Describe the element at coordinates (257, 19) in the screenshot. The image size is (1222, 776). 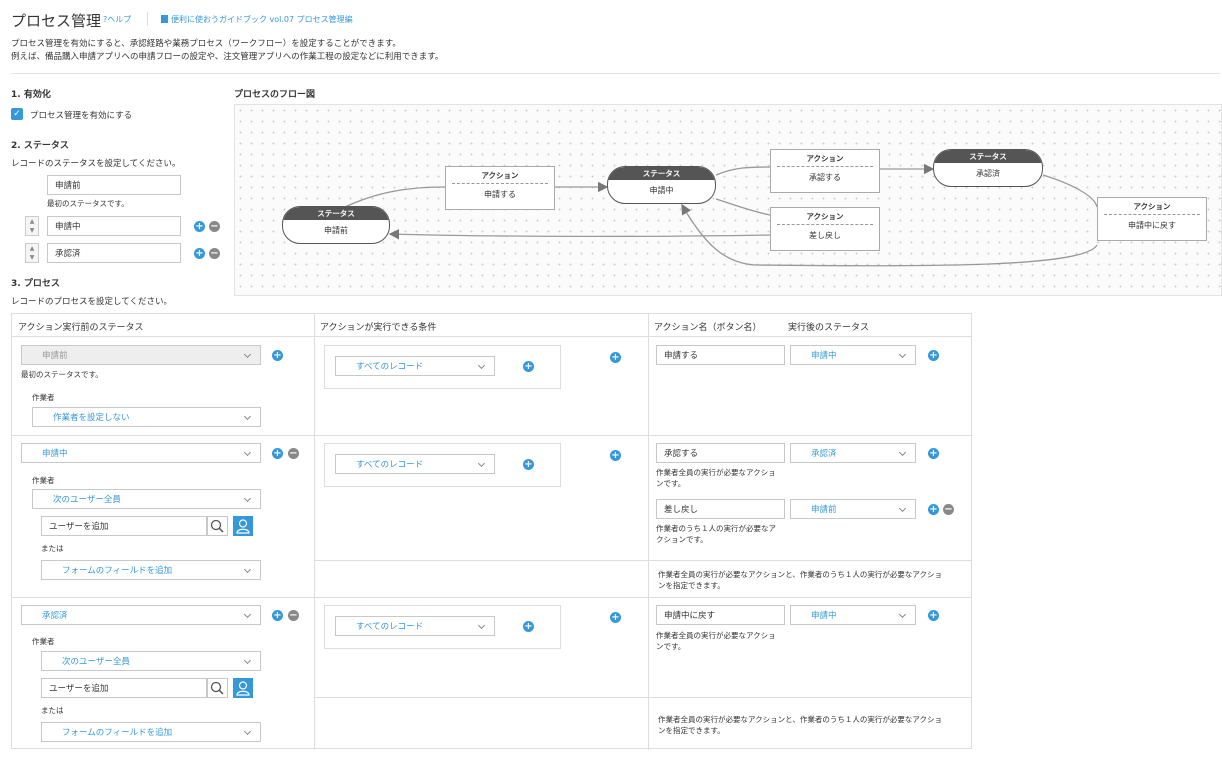
I see `guidebook-link: 便利に使おうガイドブック vol.07 プロセス管理編` at that location.